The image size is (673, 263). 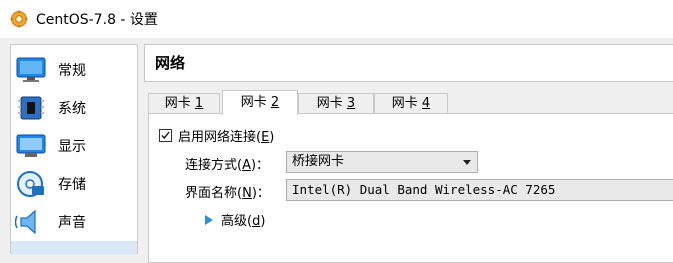 I want to click on enable-network-label: 启用网络连接(E), so click(x=226, y=137).